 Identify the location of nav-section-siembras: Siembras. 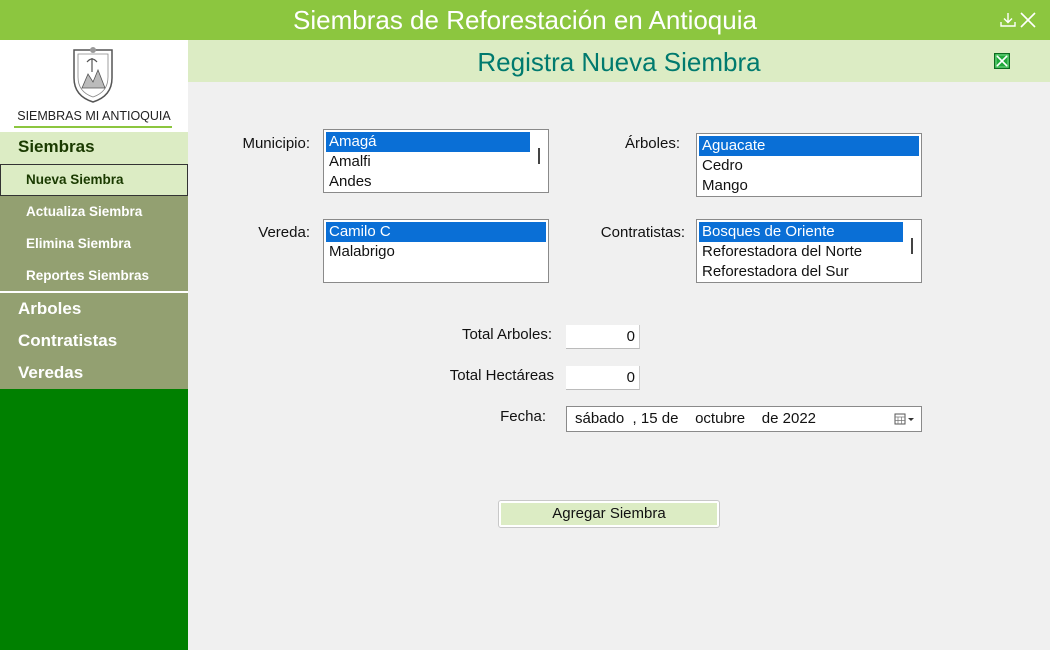
(94, 148).